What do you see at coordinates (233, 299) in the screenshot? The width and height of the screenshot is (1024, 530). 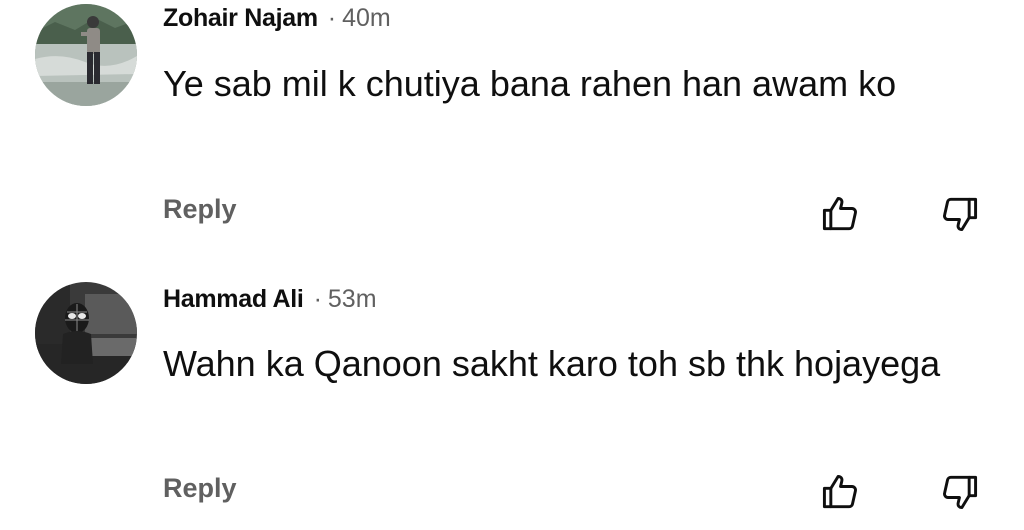 I see `comment-author: Hammad Ali` at bounding box center [233, 299].